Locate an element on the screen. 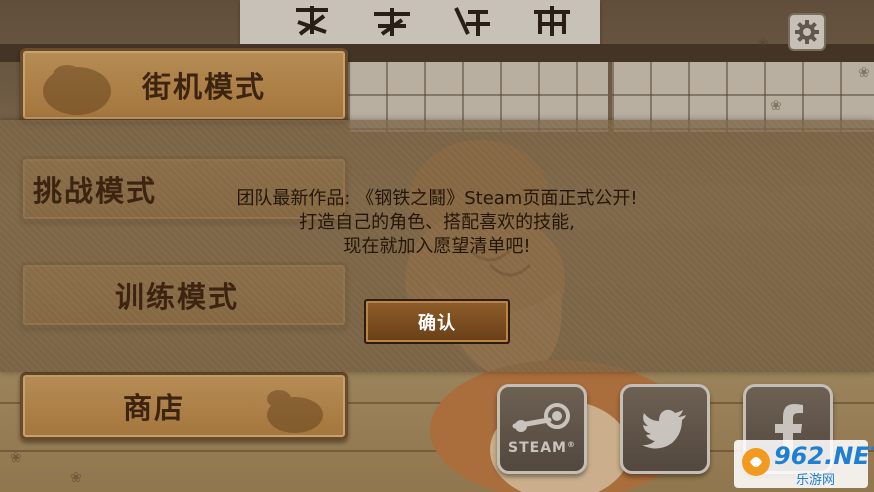  watermark-number: 962.NET is located at coordinates (824, 456).